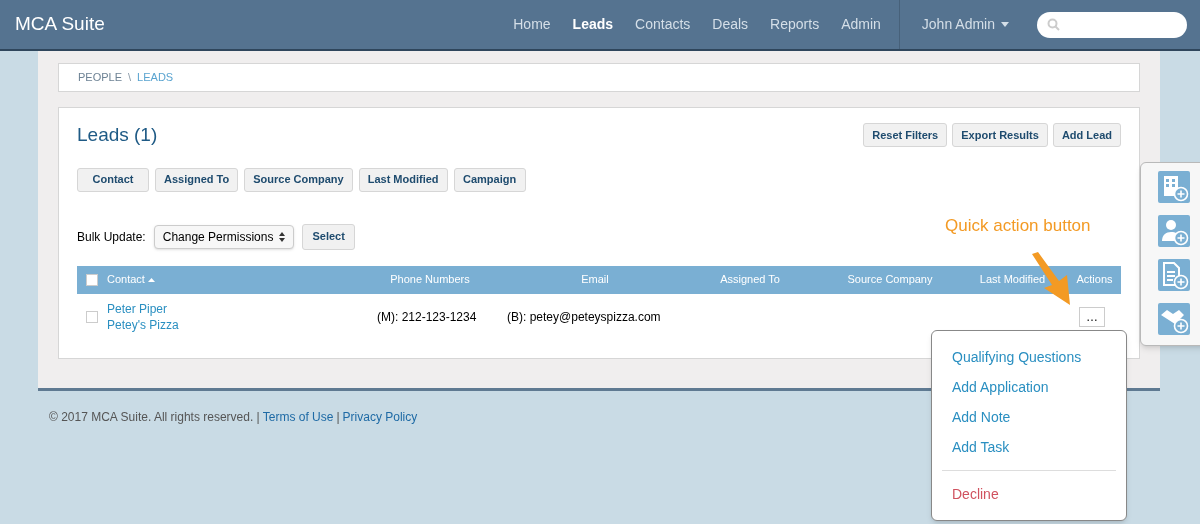 The height and width of the screenshot is (524, 1200). I want to click on caret-icon, so click(1005, 24).